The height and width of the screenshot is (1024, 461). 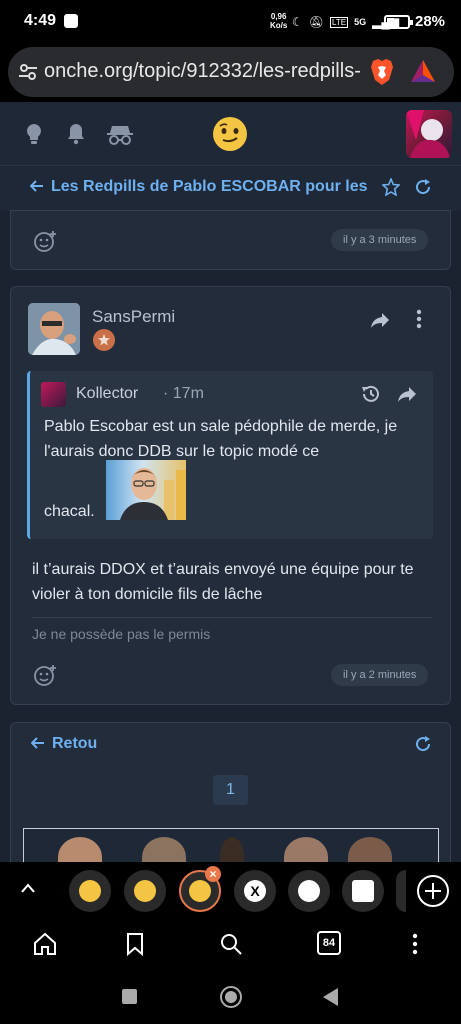 What do you see at coordinates (69, 511) in the screenshot?
I see `quote-text-end: chacal.` at bounding box center [69, 511].